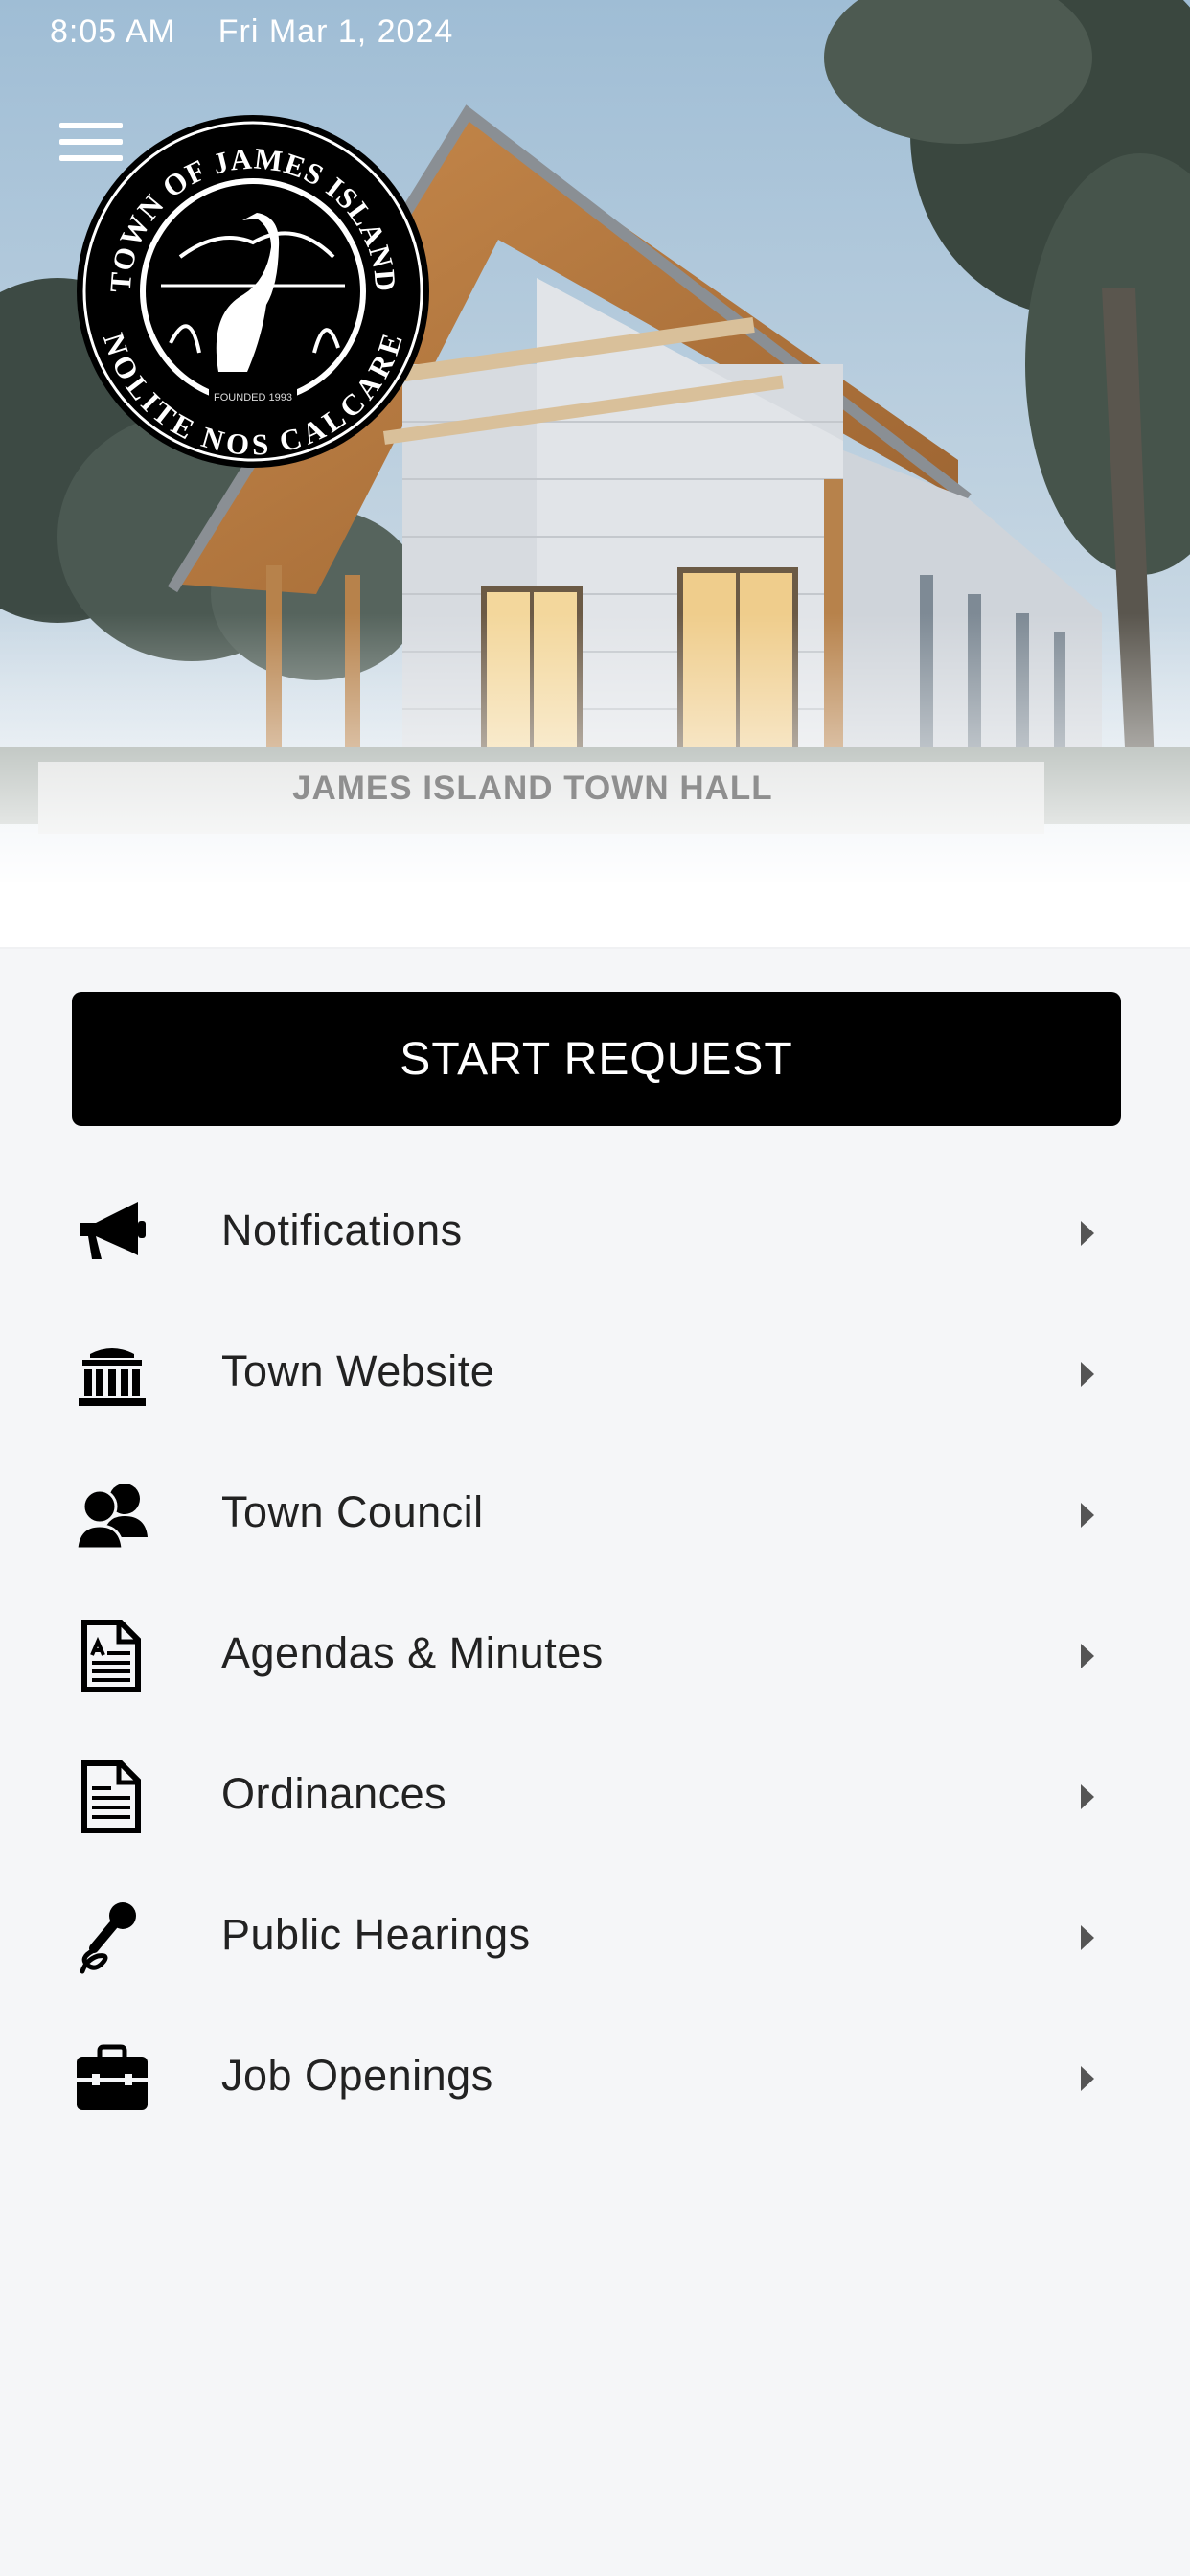  Describe the element at coordinates (352, 1511) in the screenshot. I see `menu-item-label: Town Council` at that location.